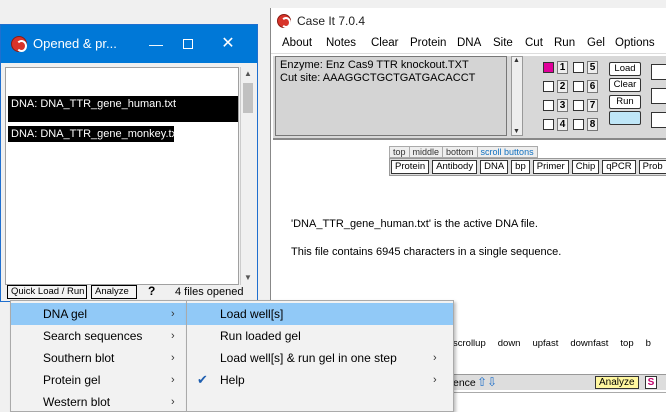 The height and width of the screenshot is (412, 666). Describe the element at coordinates (248, 74) in the screenshot. I see `scroll-up-arrow-icon: ▲` at that location.